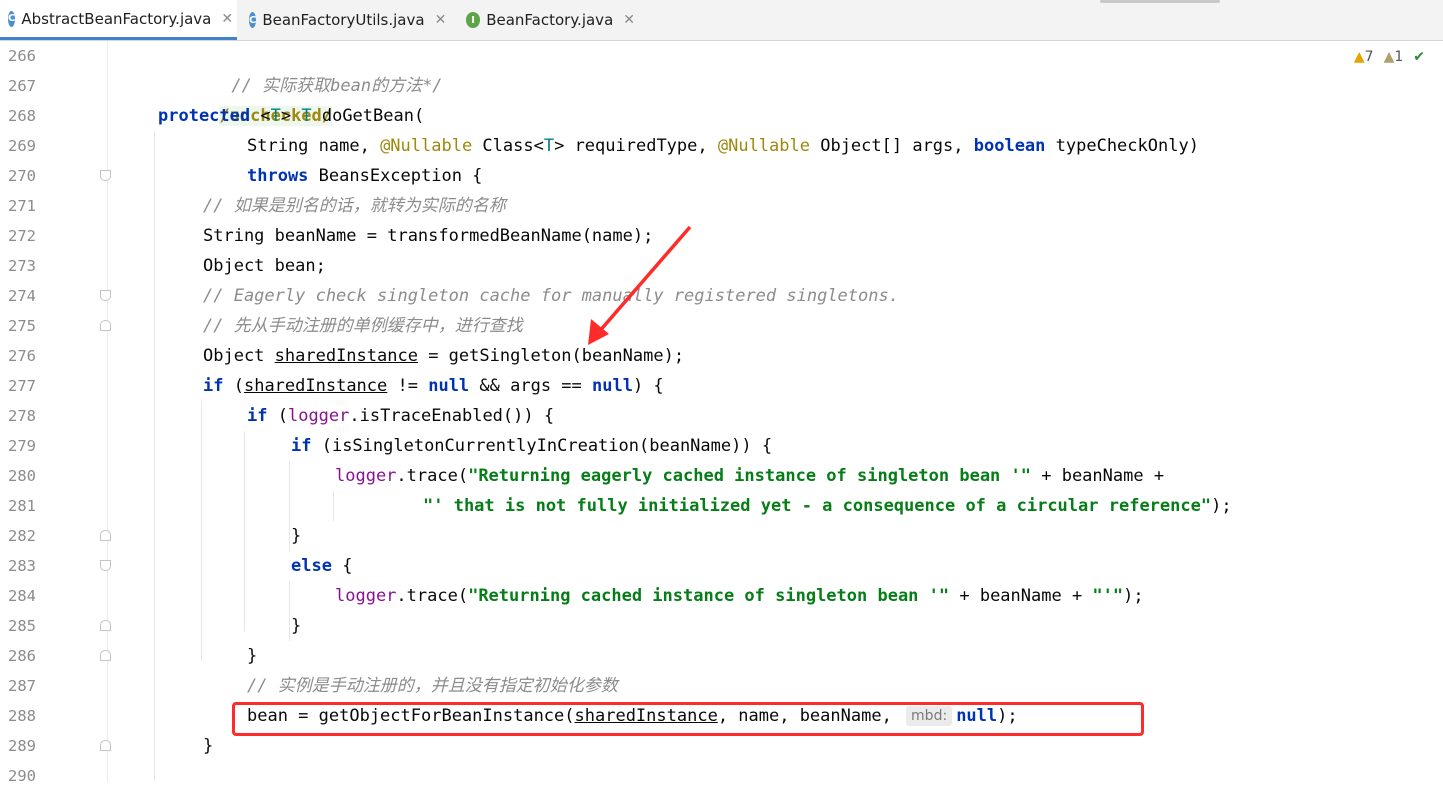 The height and width of the screenshot is (791, 1443). What do you see at coordinates (22, 716) in the screenshot?
I see `line-number: 288` at bounding box center [22, 716].